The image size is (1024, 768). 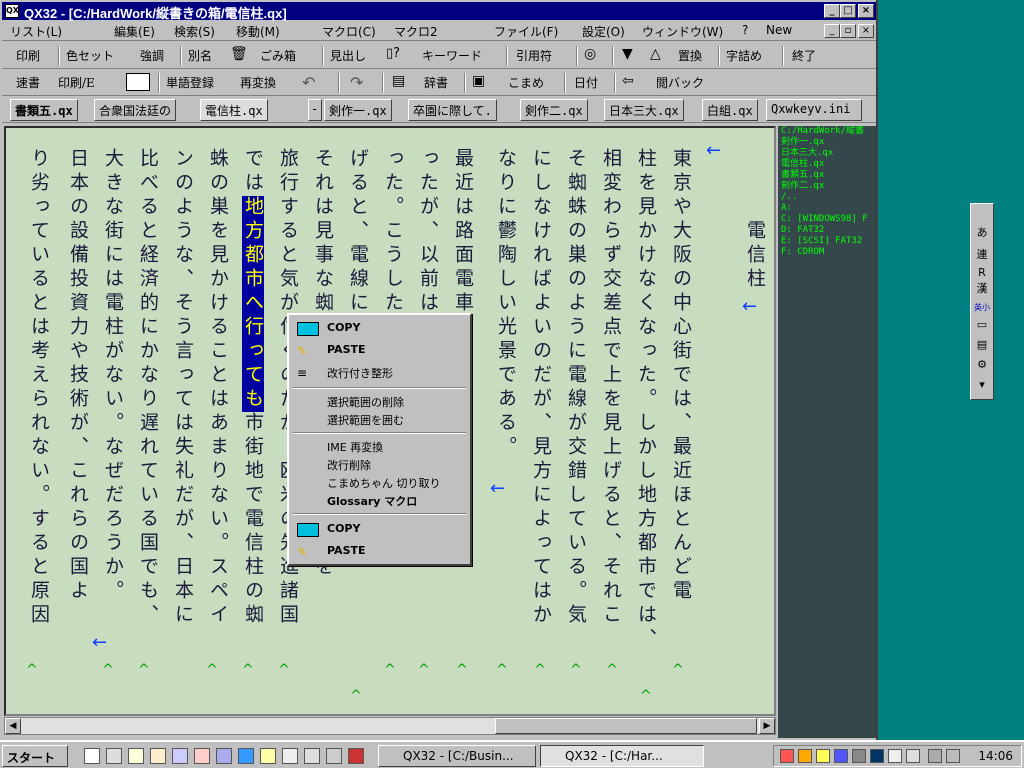 I want to click on clock: 14:06, so click(x=995, y=756).